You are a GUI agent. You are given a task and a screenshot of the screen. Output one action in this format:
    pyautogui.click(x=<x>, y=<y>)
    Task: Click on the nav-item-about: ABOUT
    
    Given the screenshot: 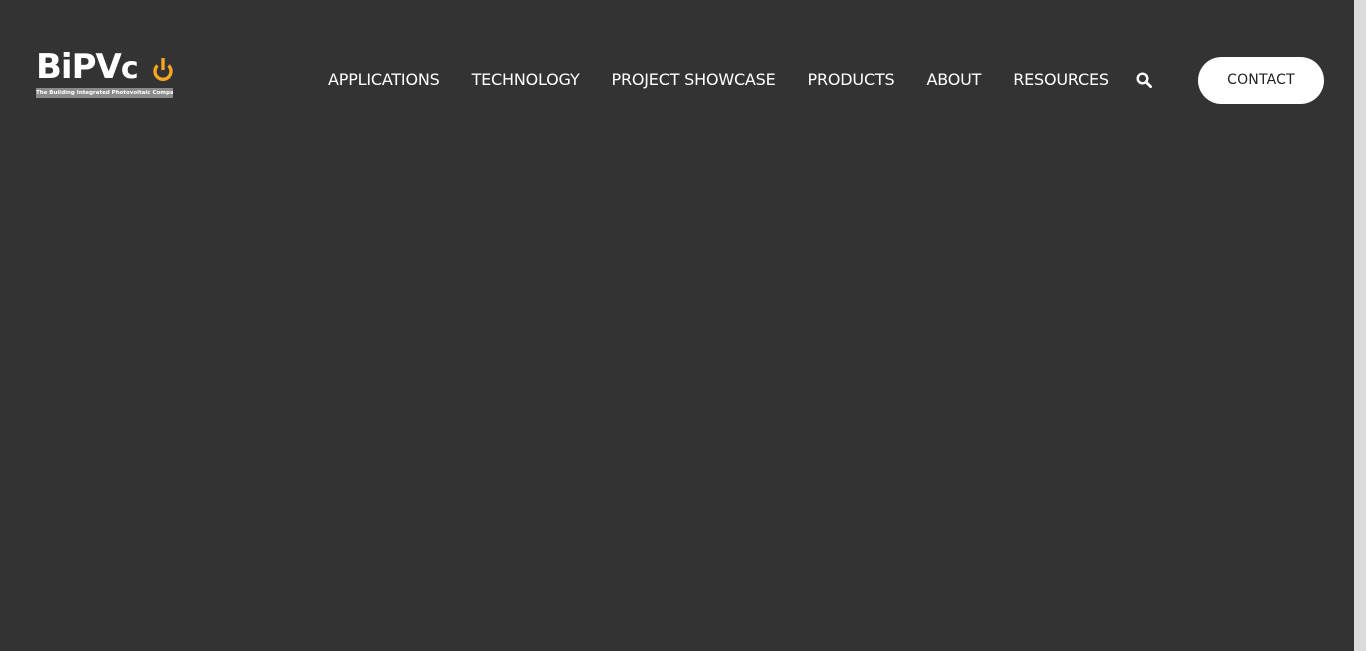 What is the action you would take?
    pyautogui.click(x=953, y=80)
    